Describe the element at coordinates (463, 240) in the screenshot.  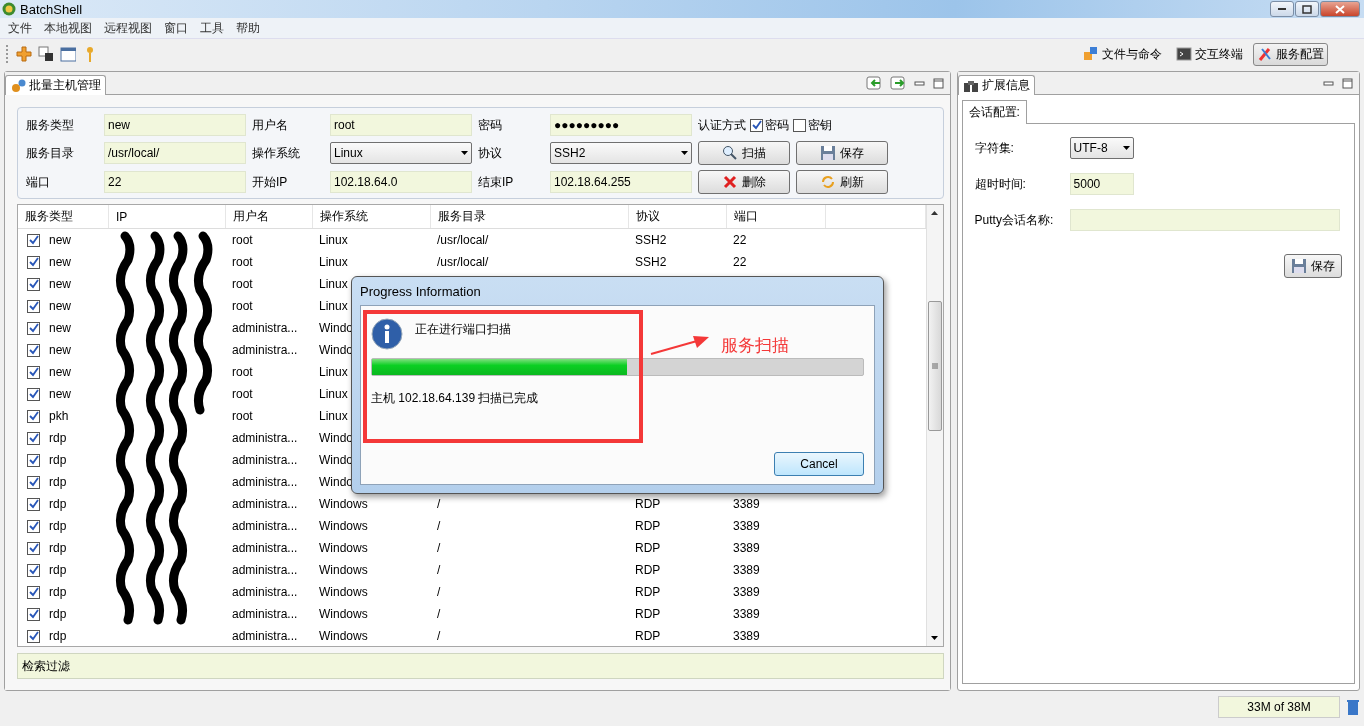
I see `table-cell: /usr/local/` at that location.